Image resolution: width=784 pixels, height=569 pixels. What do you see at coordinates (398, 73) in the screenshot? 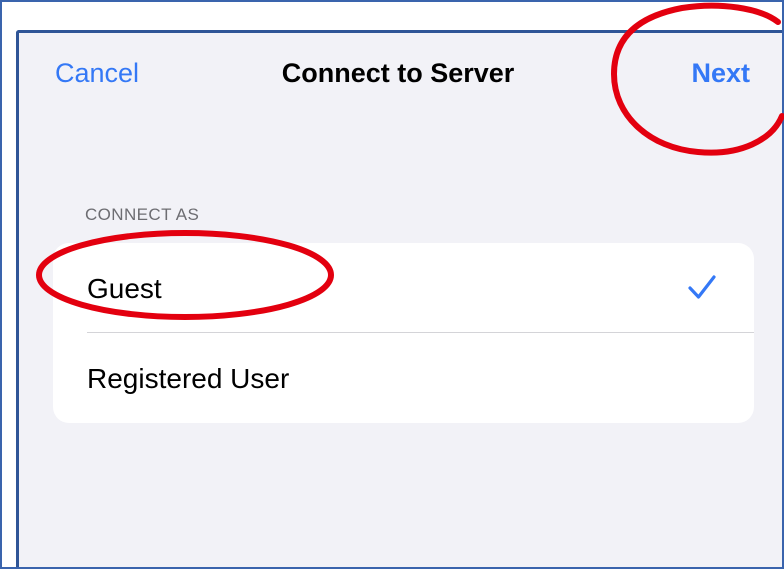
I see `page-title: Connect to Server` at bounding box center [398, 73].